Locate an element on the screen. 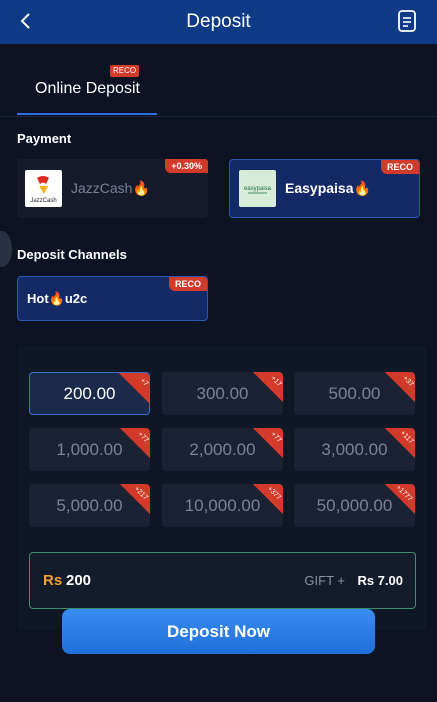  currency-label: Rs is located at coordinates (53, 580).